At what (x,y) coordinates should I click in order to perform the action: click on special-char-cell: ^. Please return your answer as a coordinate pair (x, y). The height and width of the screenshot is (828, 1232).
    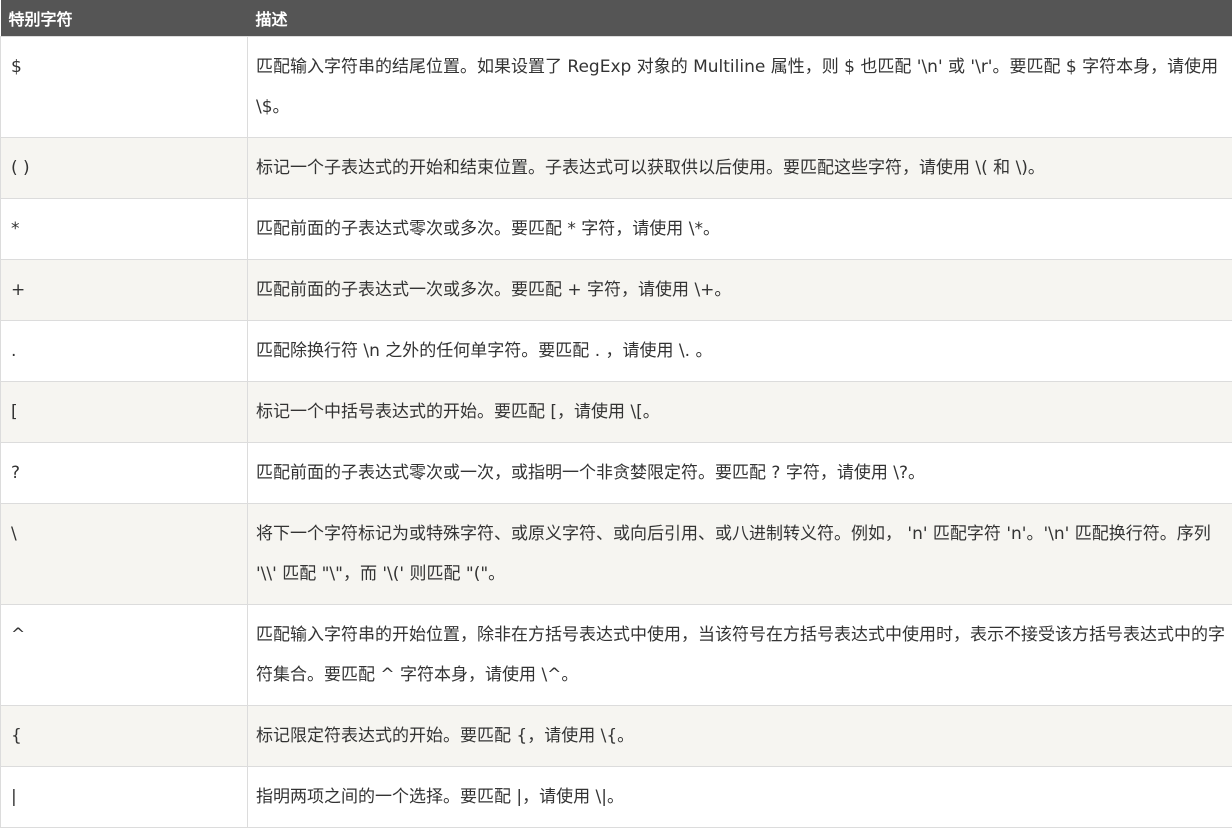
    Looking at the image, I should click on (124, 655).